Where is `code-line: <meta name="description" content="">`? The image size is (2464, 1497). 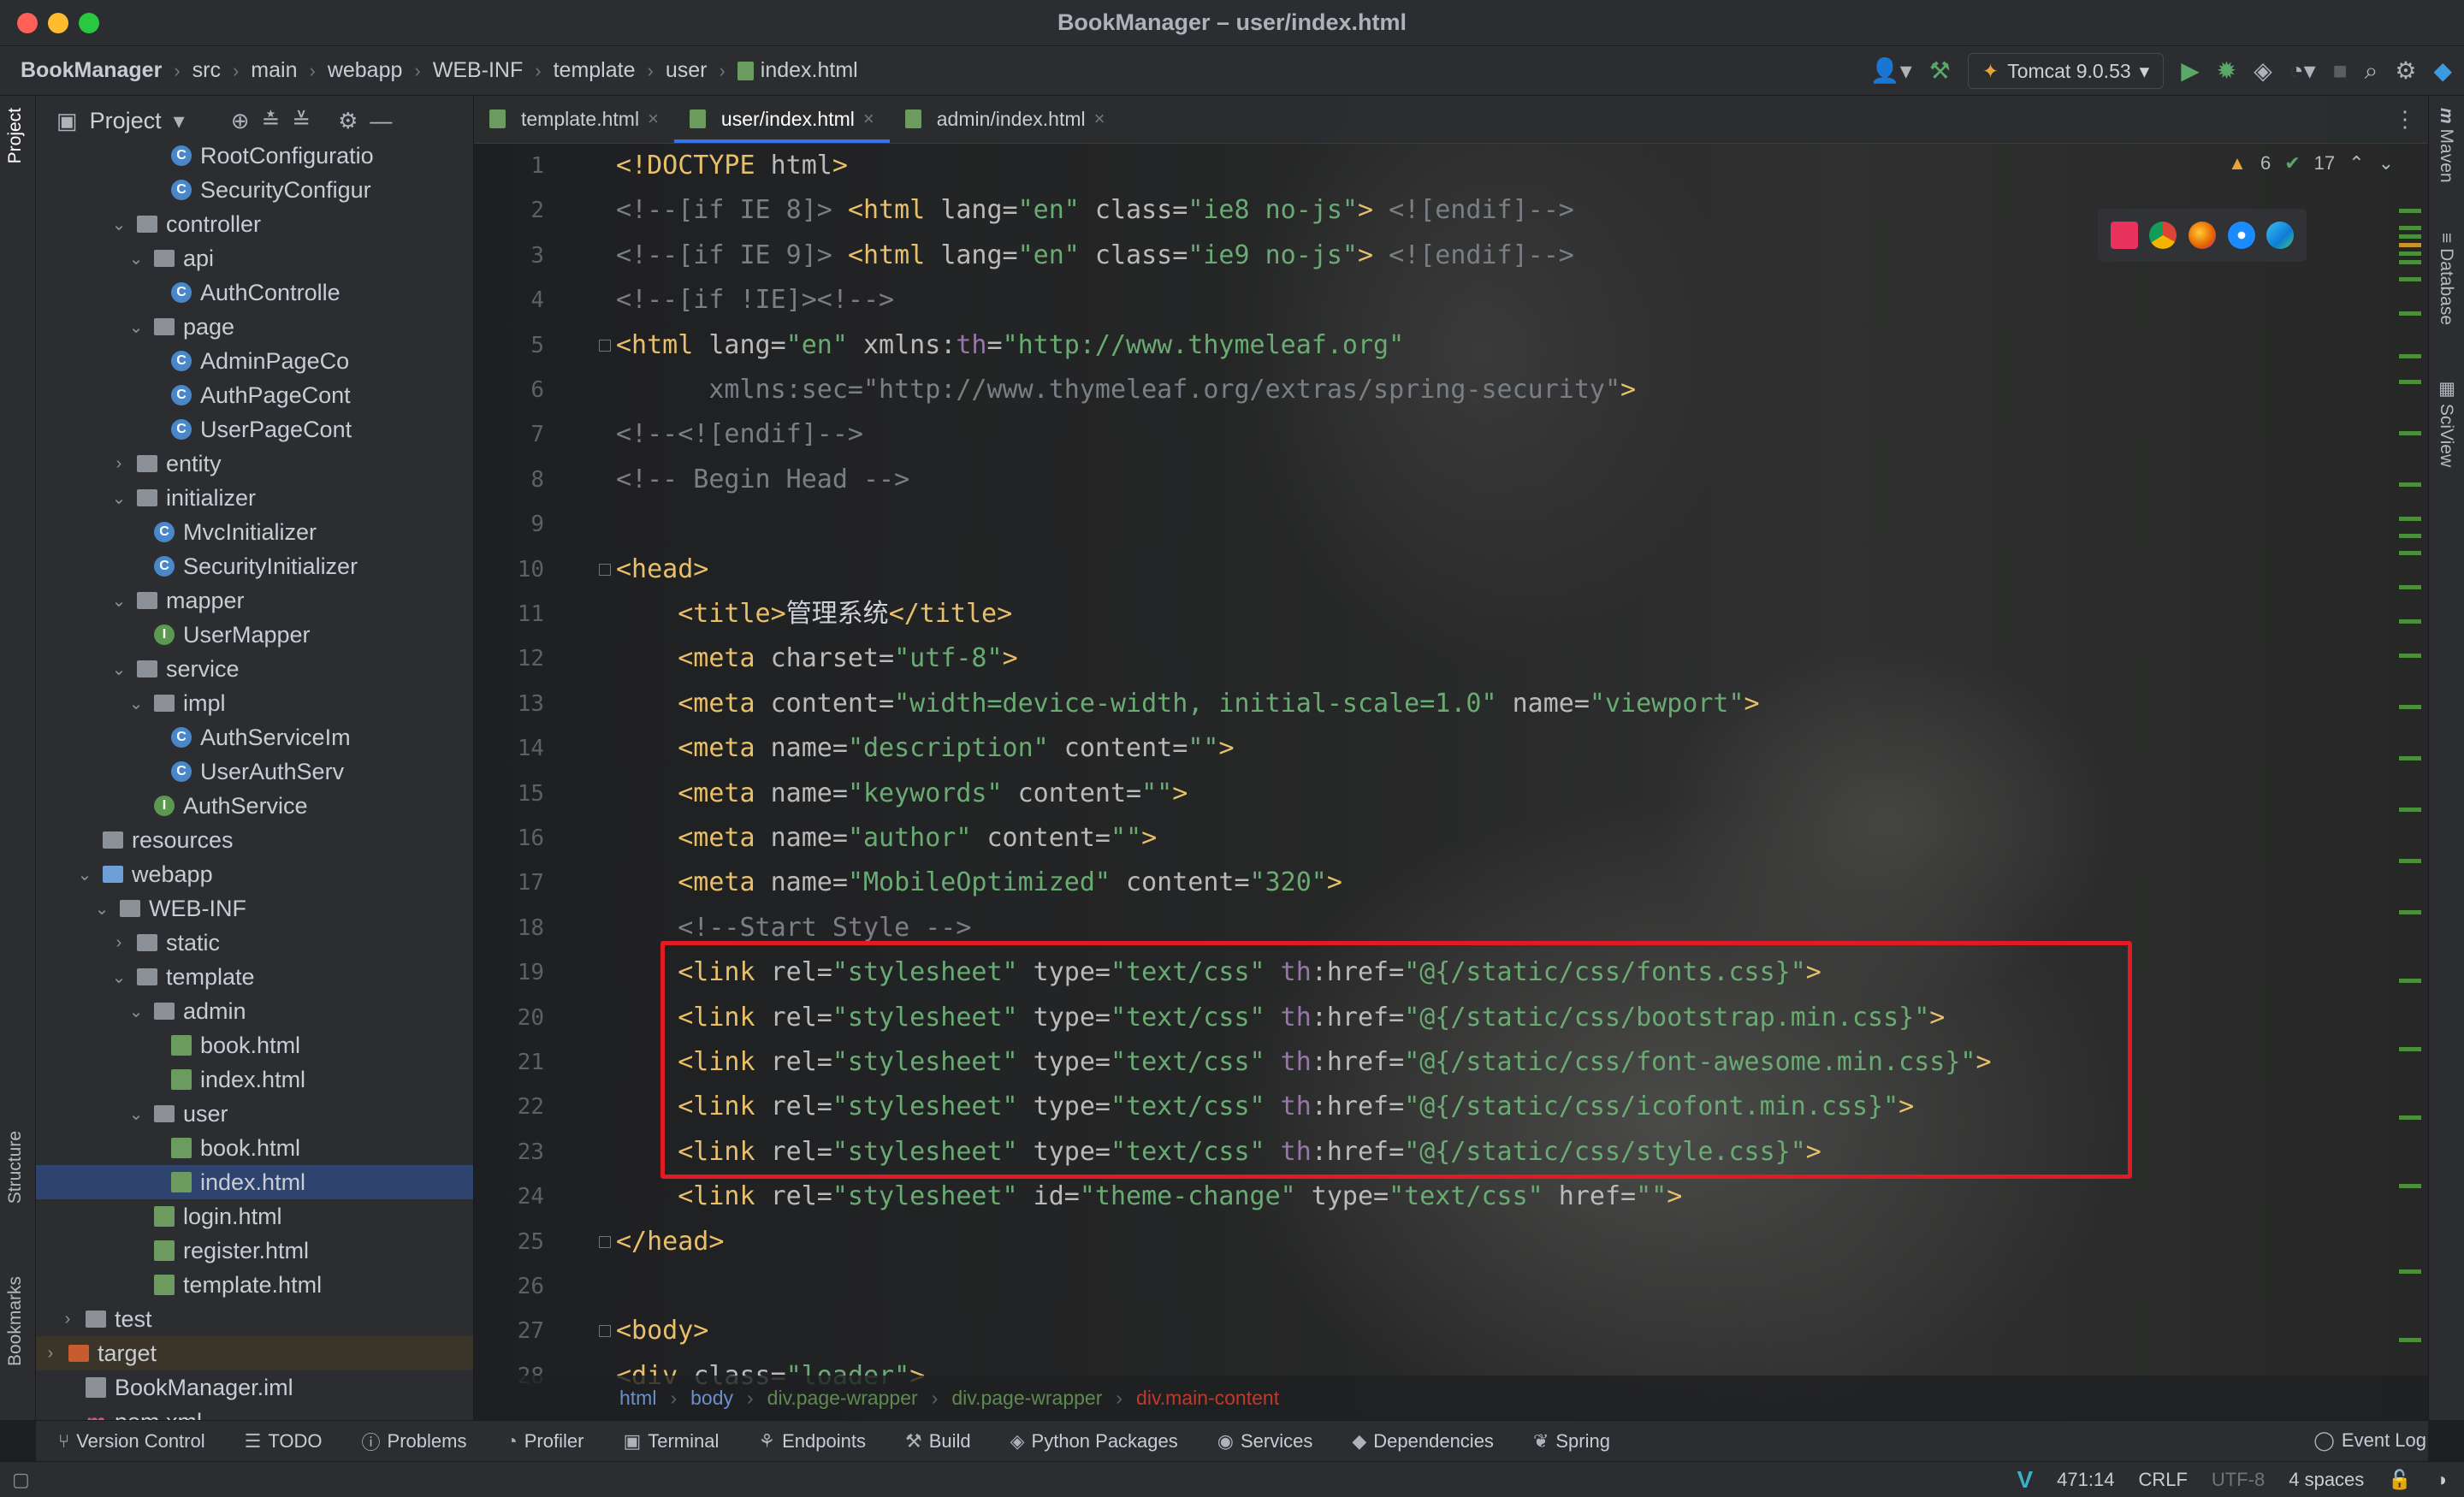
code-line: <meta name="description" content=""> is located at coordinates (925, 748).